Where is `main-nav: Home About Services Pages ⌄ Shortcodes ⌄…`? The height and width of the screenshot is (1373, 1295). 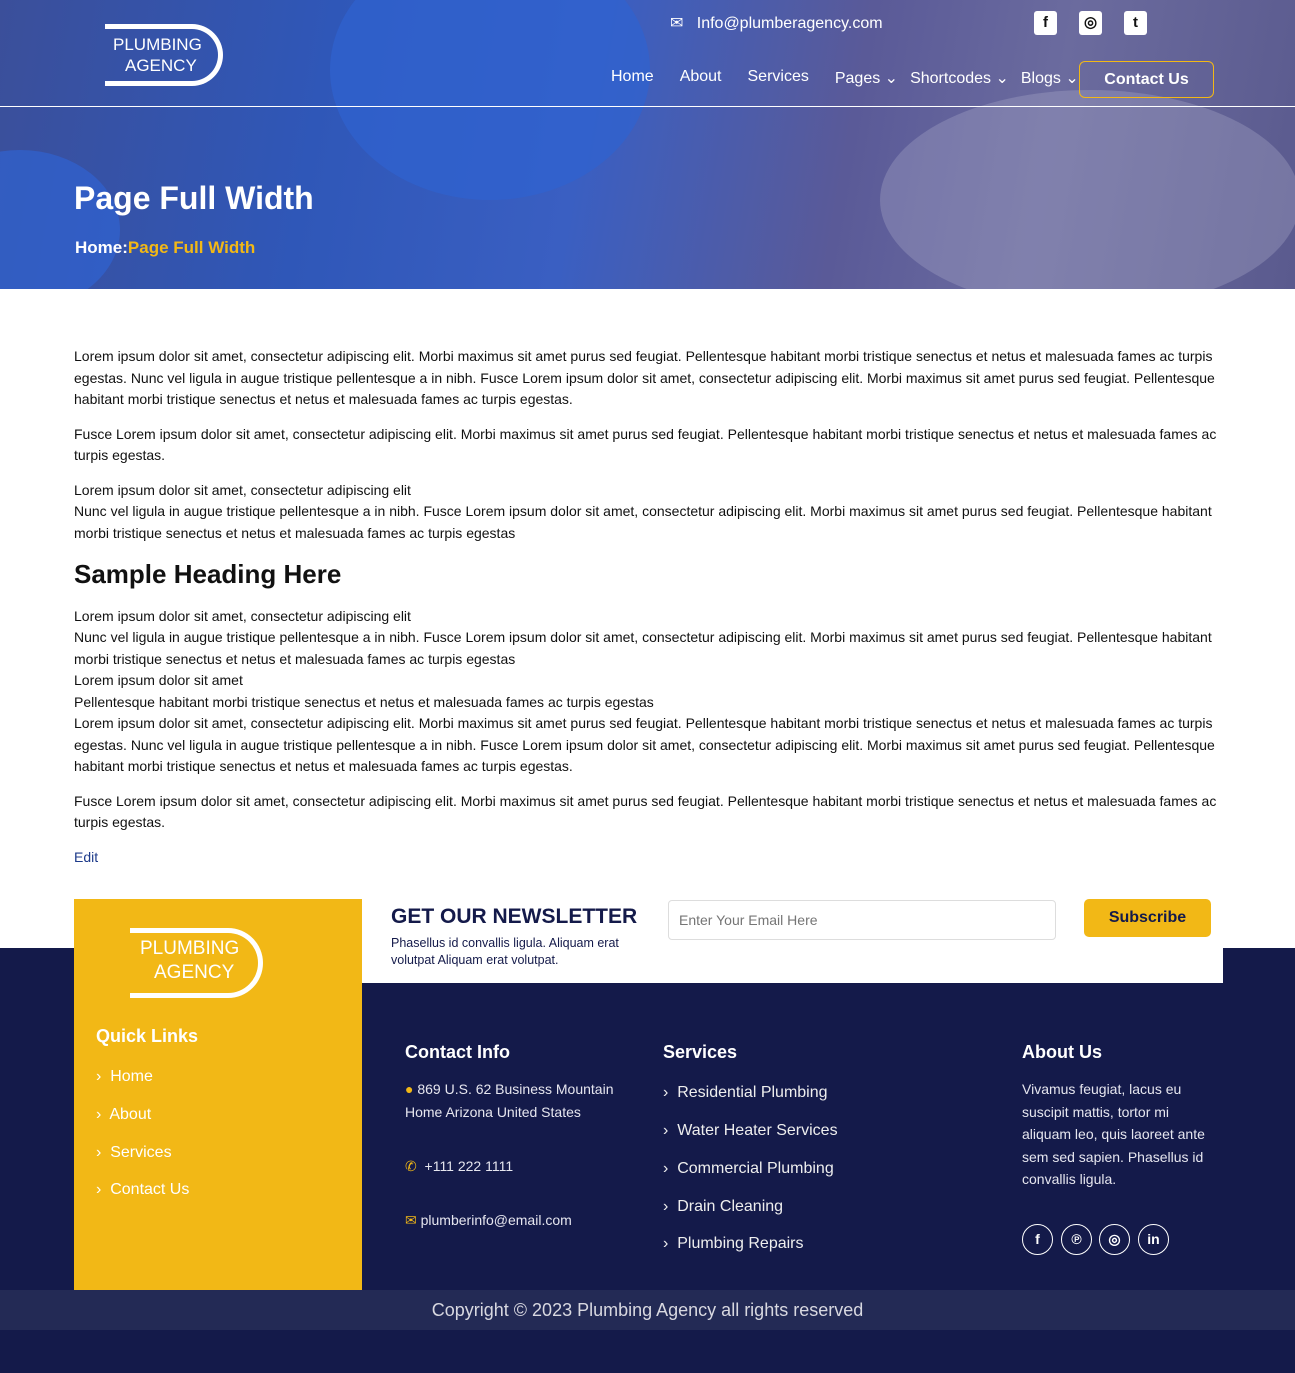
main-nav: Home About Services Pages ⌄ Shortcodes ⌄… is located at coordinates (858, 78).